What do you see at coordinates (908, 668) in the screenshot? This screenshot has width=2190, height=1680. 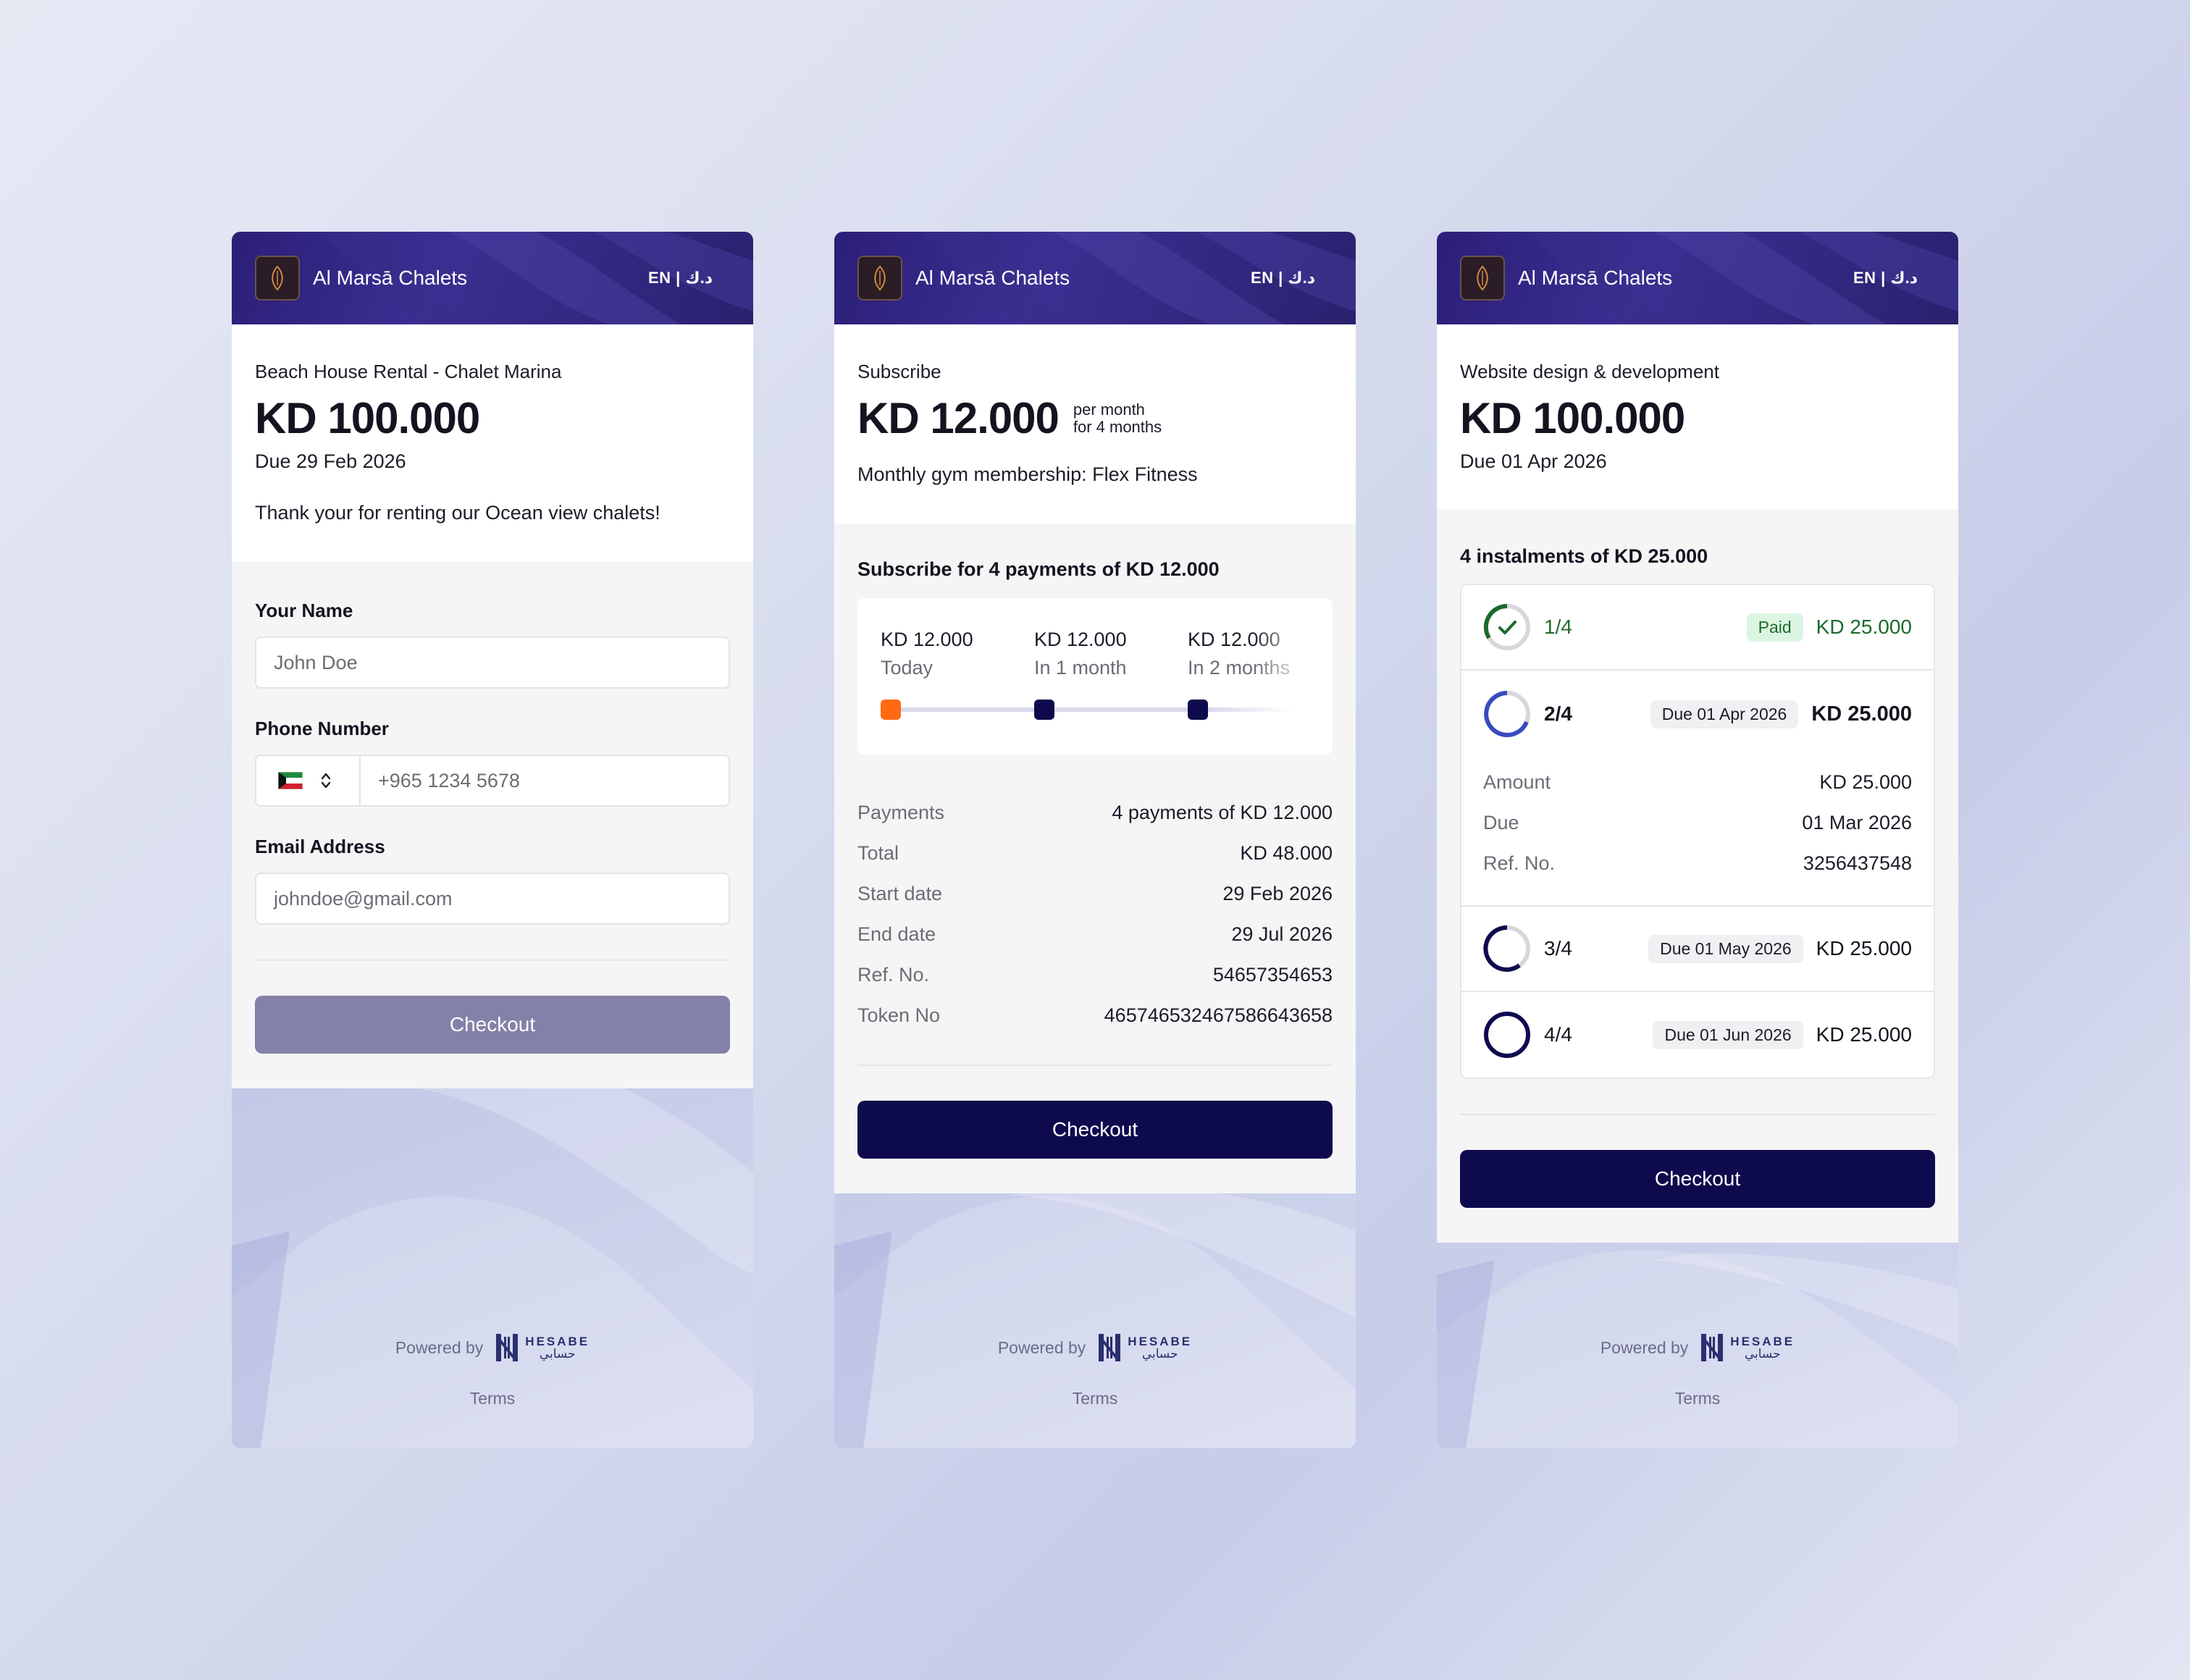 I see `timeline-when: Today` at bounding box center [908, 668].